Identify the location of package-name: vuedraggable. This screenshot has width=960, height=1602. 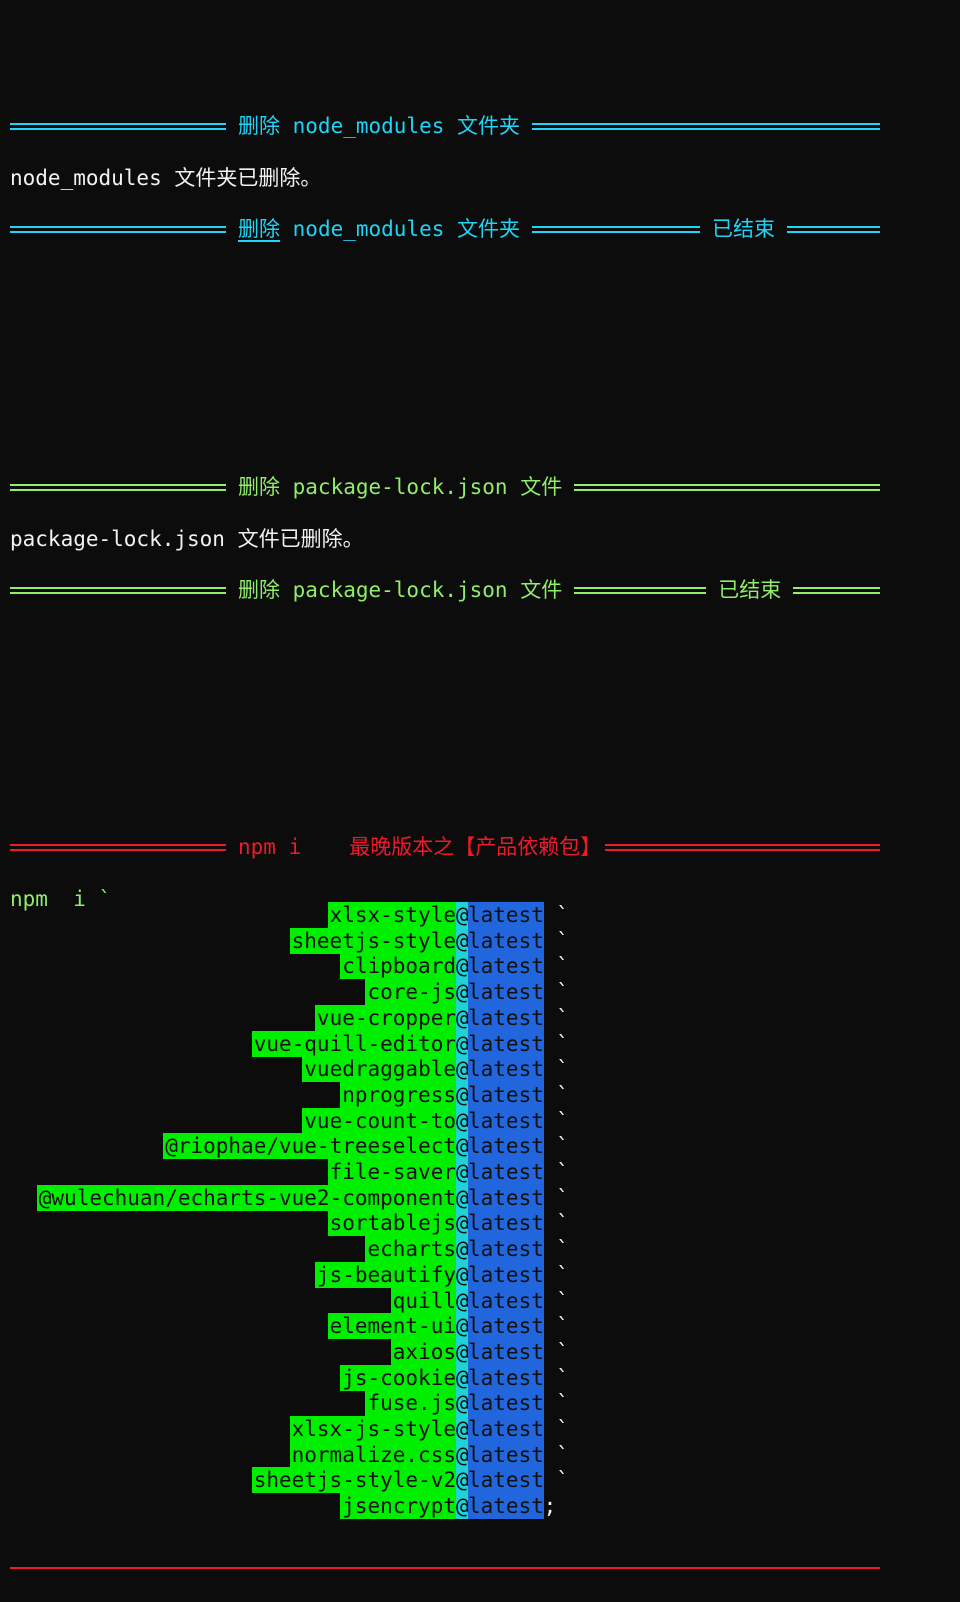
(379, 1069).